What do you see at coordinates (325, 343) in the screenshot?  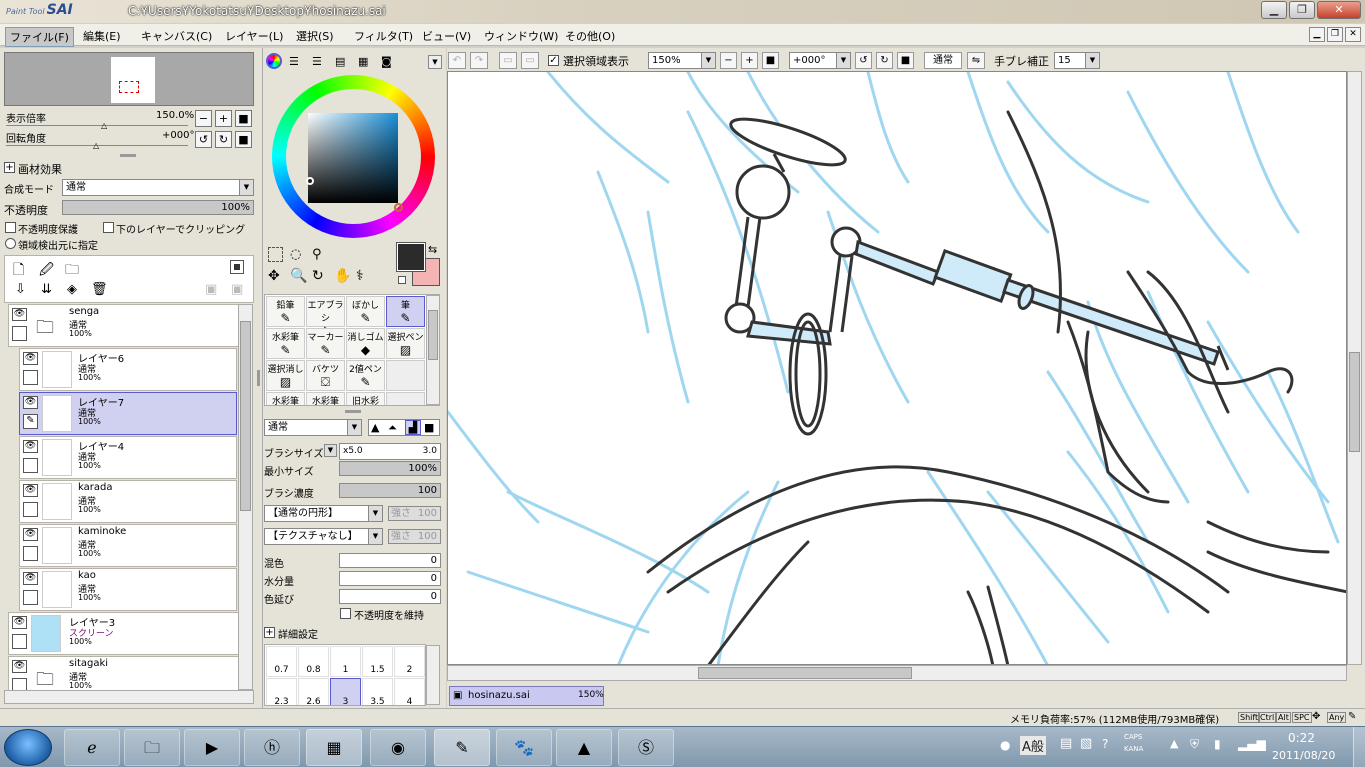 I see `tool-marker: マーカー ✎` at bounding box center [325, 343].